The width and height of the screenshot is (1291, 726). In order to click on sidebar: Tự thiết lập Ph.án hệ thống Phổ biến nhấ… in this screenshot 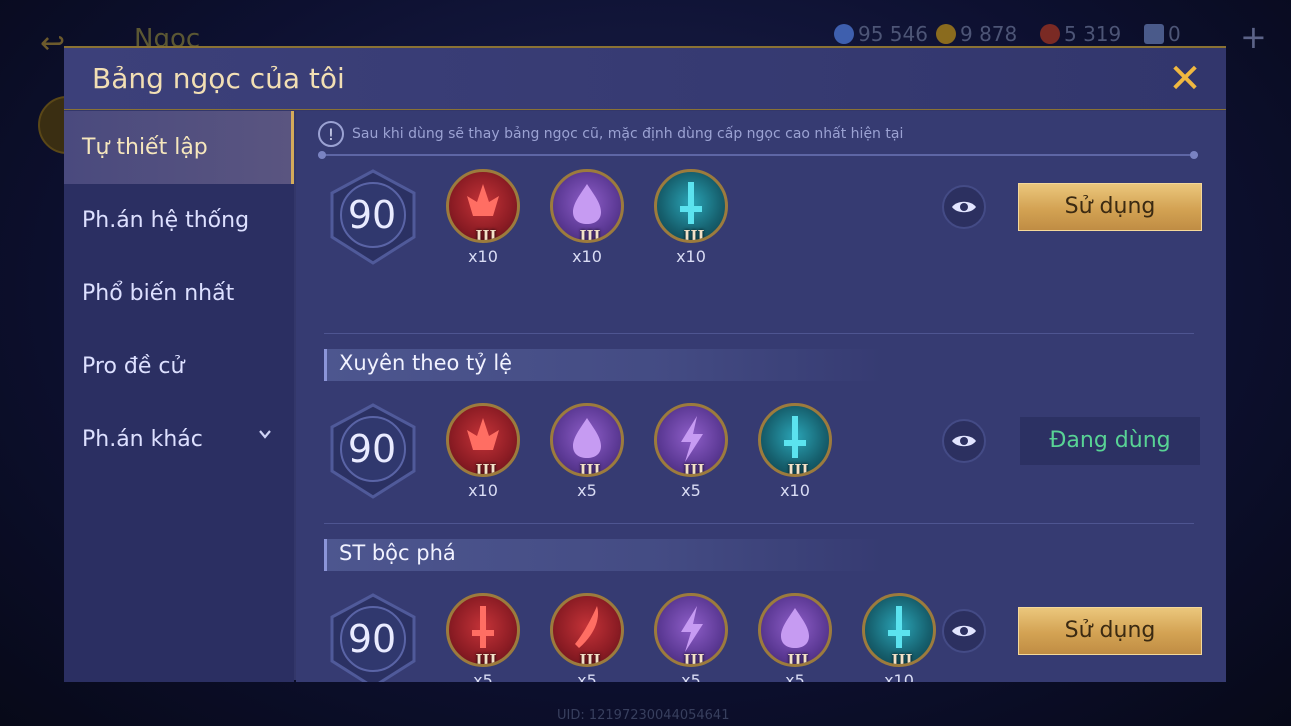, I will do `click(179, 396)`.